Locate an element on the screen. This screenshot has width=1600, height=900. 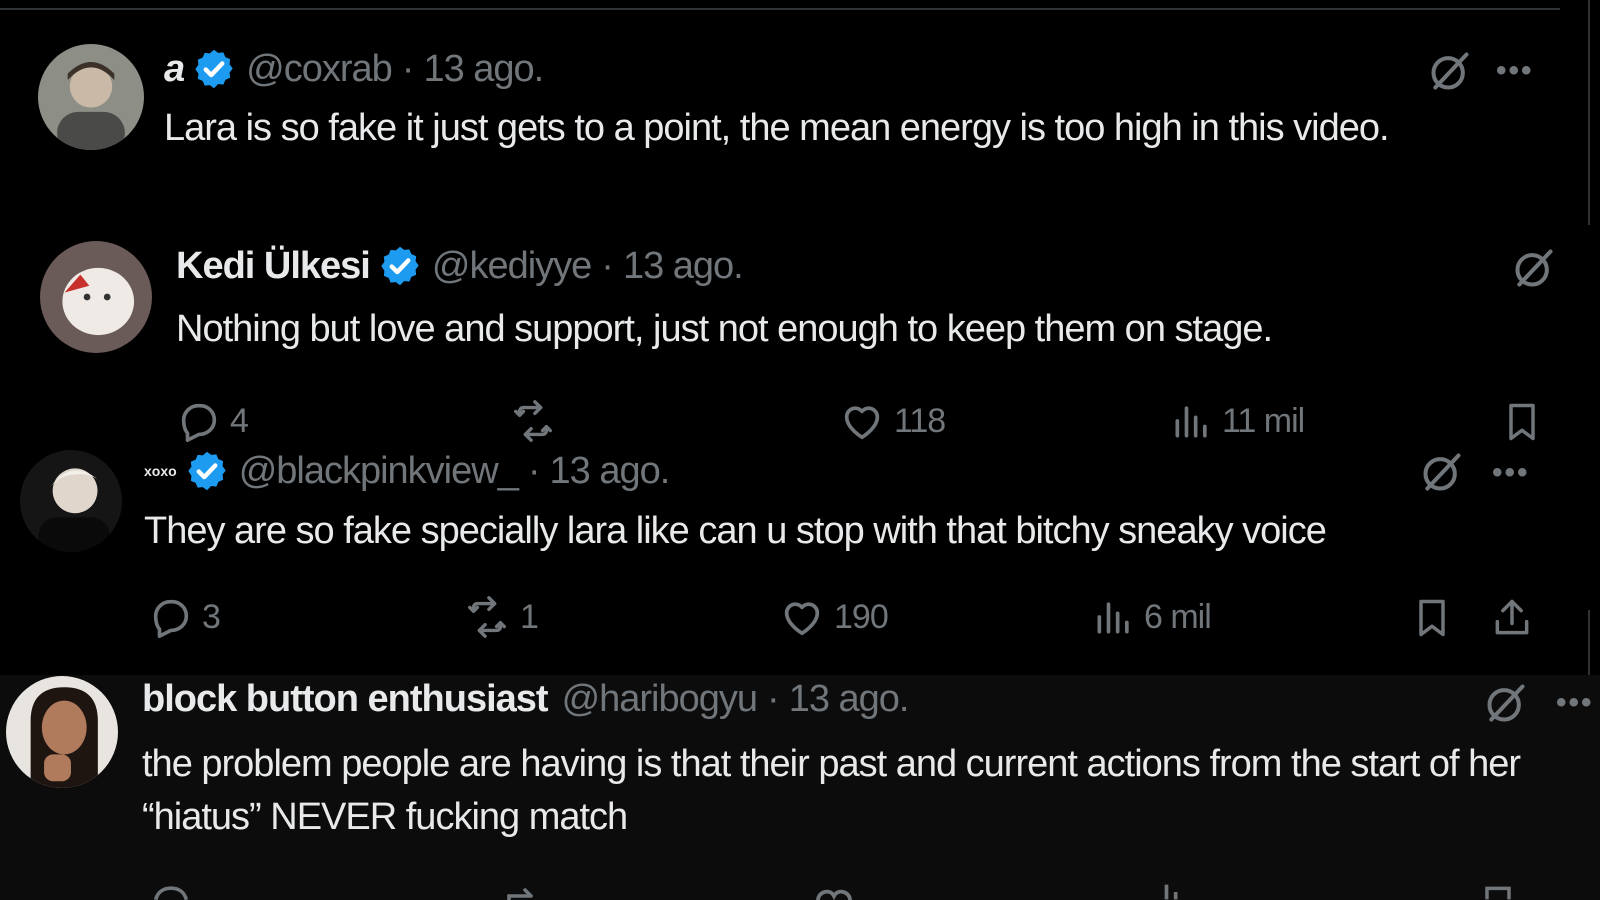
repost-count: 1 is located at coordinates (529, 616).